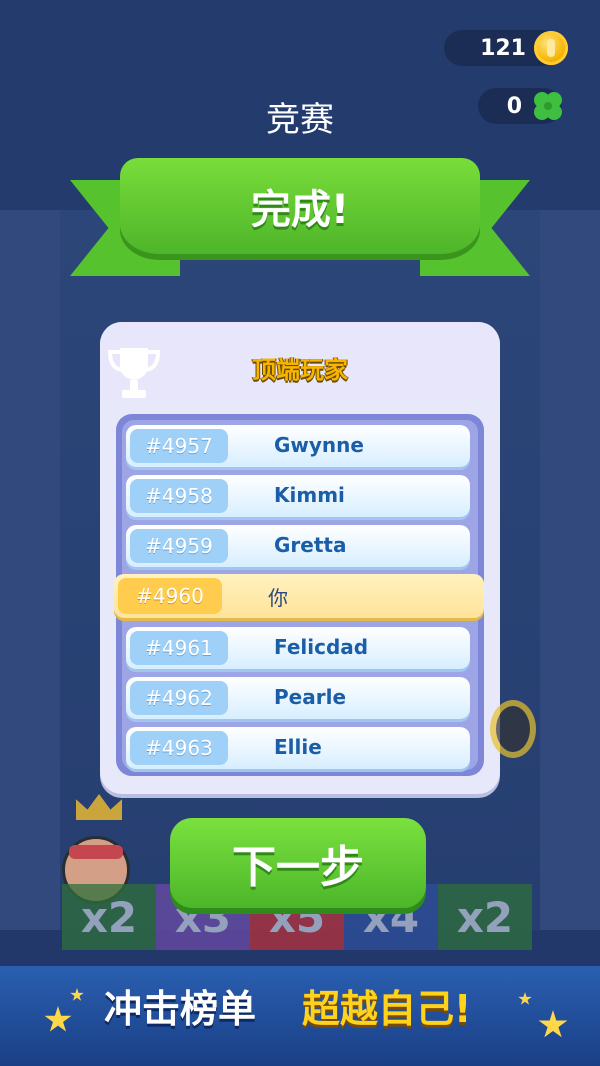  Describe the element at coordinates (179, 698) in the screenshot. I see `row-rank: #4962` at that location.